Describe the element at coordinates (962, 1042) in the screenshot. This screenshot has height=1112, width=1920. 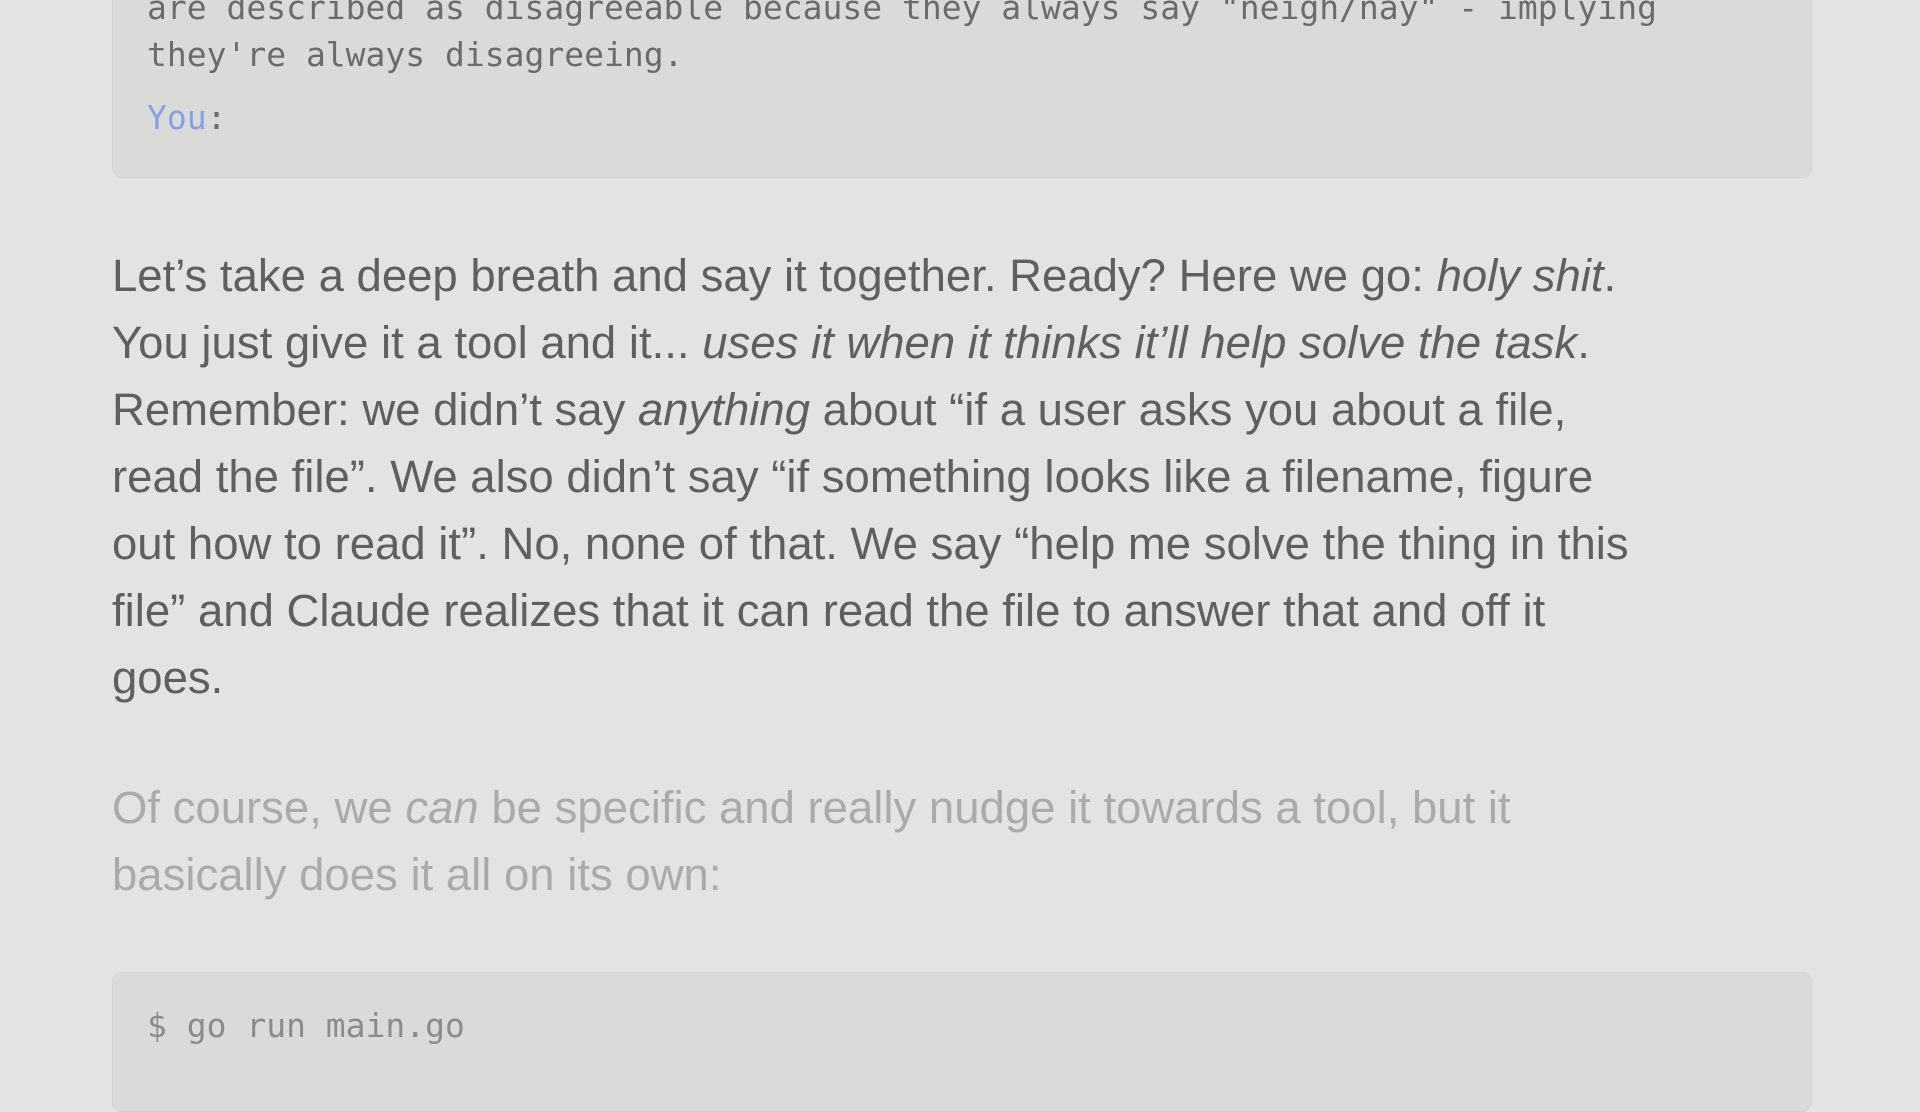
I see `code-block-command: $ go run main.go` at that location.